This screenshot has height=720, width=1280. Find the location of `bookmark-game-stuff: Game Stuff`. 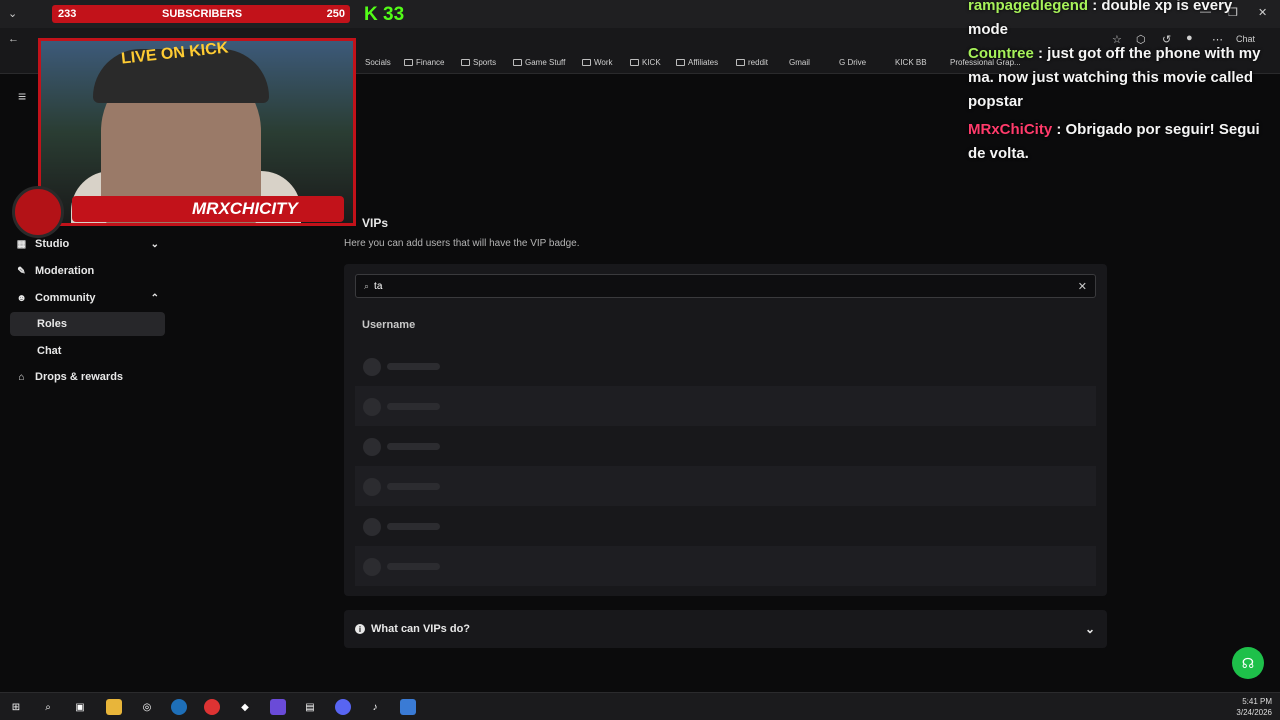

bookmark-game-stuff: Game Stuff is located at coordinates (539, 62).